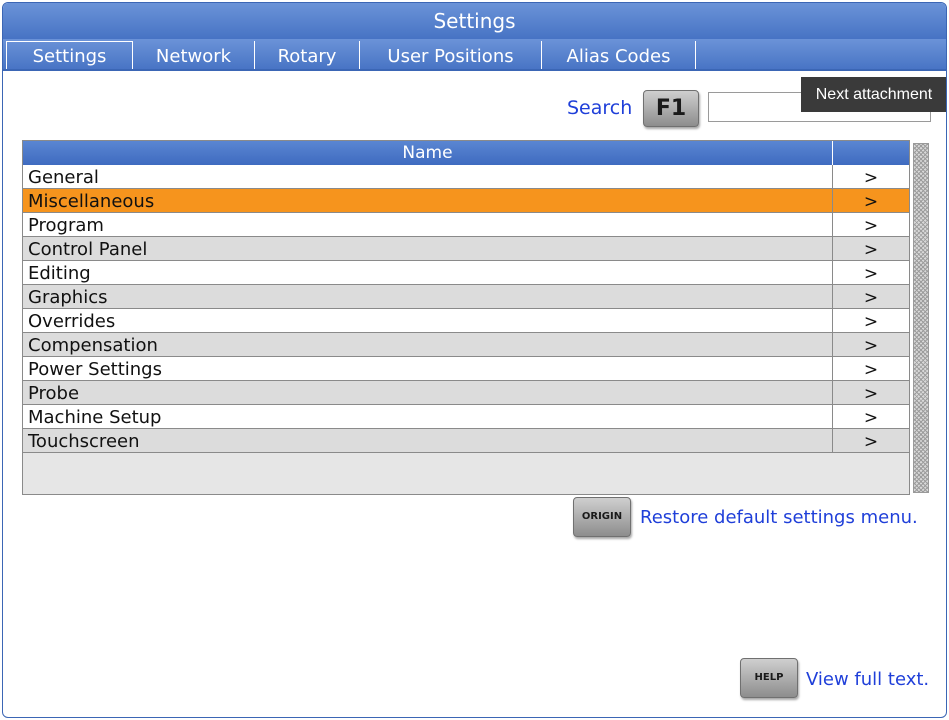 The width and height of the screenshot is (949, 720). I want to click on row-name: Graphics, so click(68, 297).